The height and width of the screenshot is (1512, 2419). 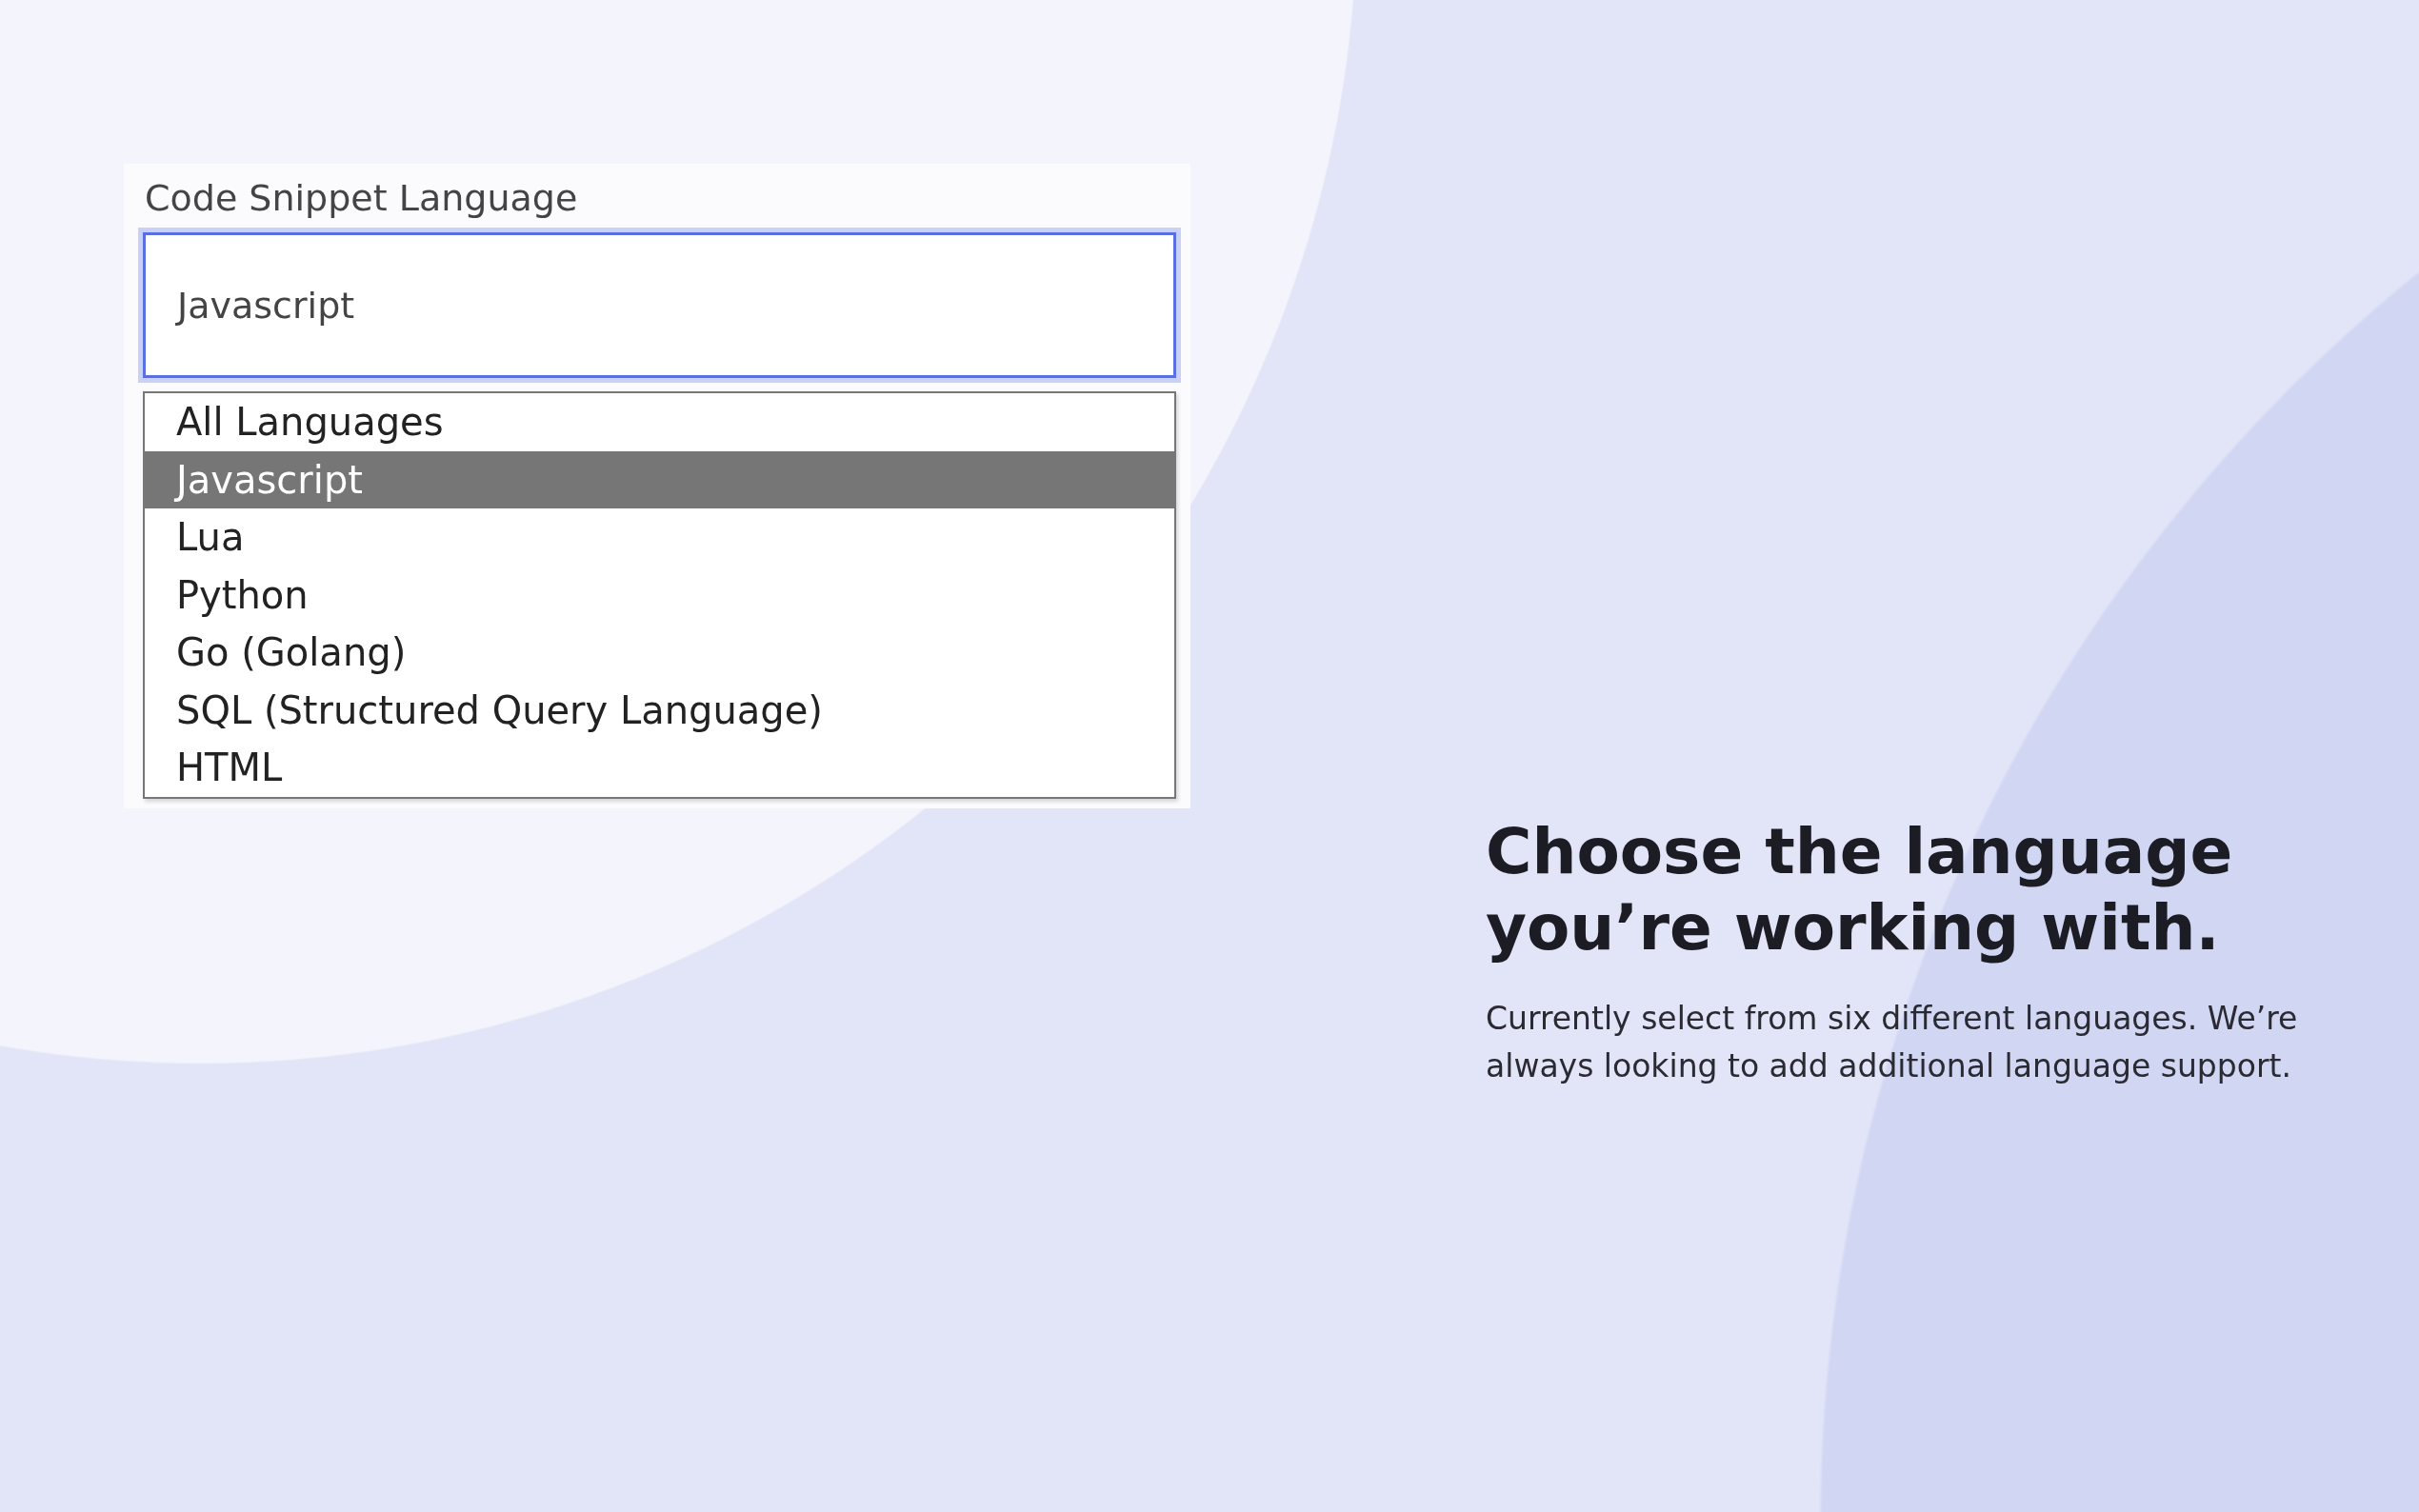 I want to click on dropdown-option: Javascript, so click(x=659, y=479).